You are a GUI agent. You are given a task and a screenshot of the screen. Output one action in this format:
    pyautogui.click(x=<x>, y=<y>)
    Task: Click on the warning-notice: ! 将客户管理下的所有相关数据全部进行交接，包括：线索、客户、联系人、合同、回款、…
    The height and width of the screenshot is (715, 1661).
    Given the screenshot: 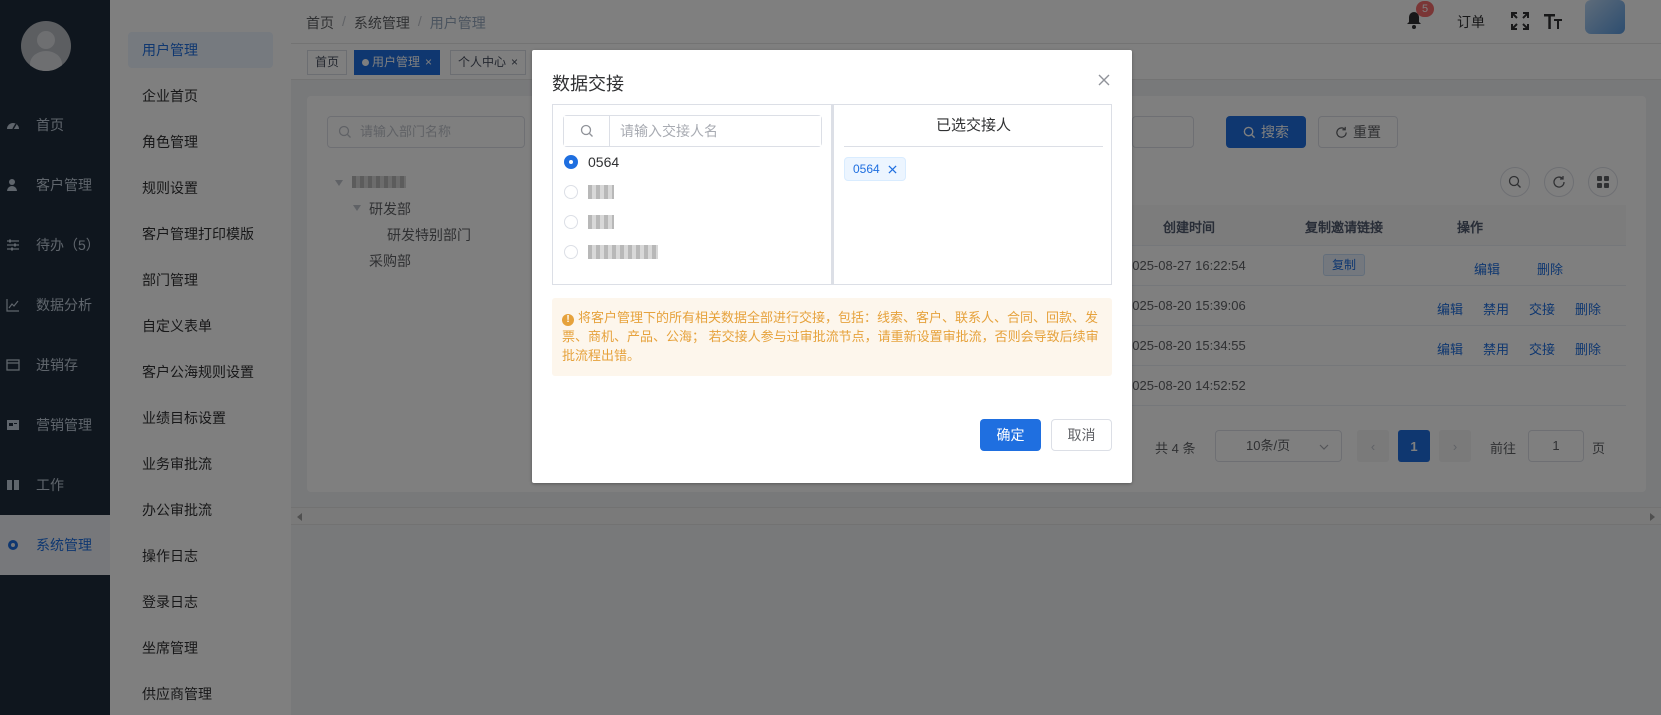 What is the action you would take?
    pyautogui.click(x=832, y=337)
    